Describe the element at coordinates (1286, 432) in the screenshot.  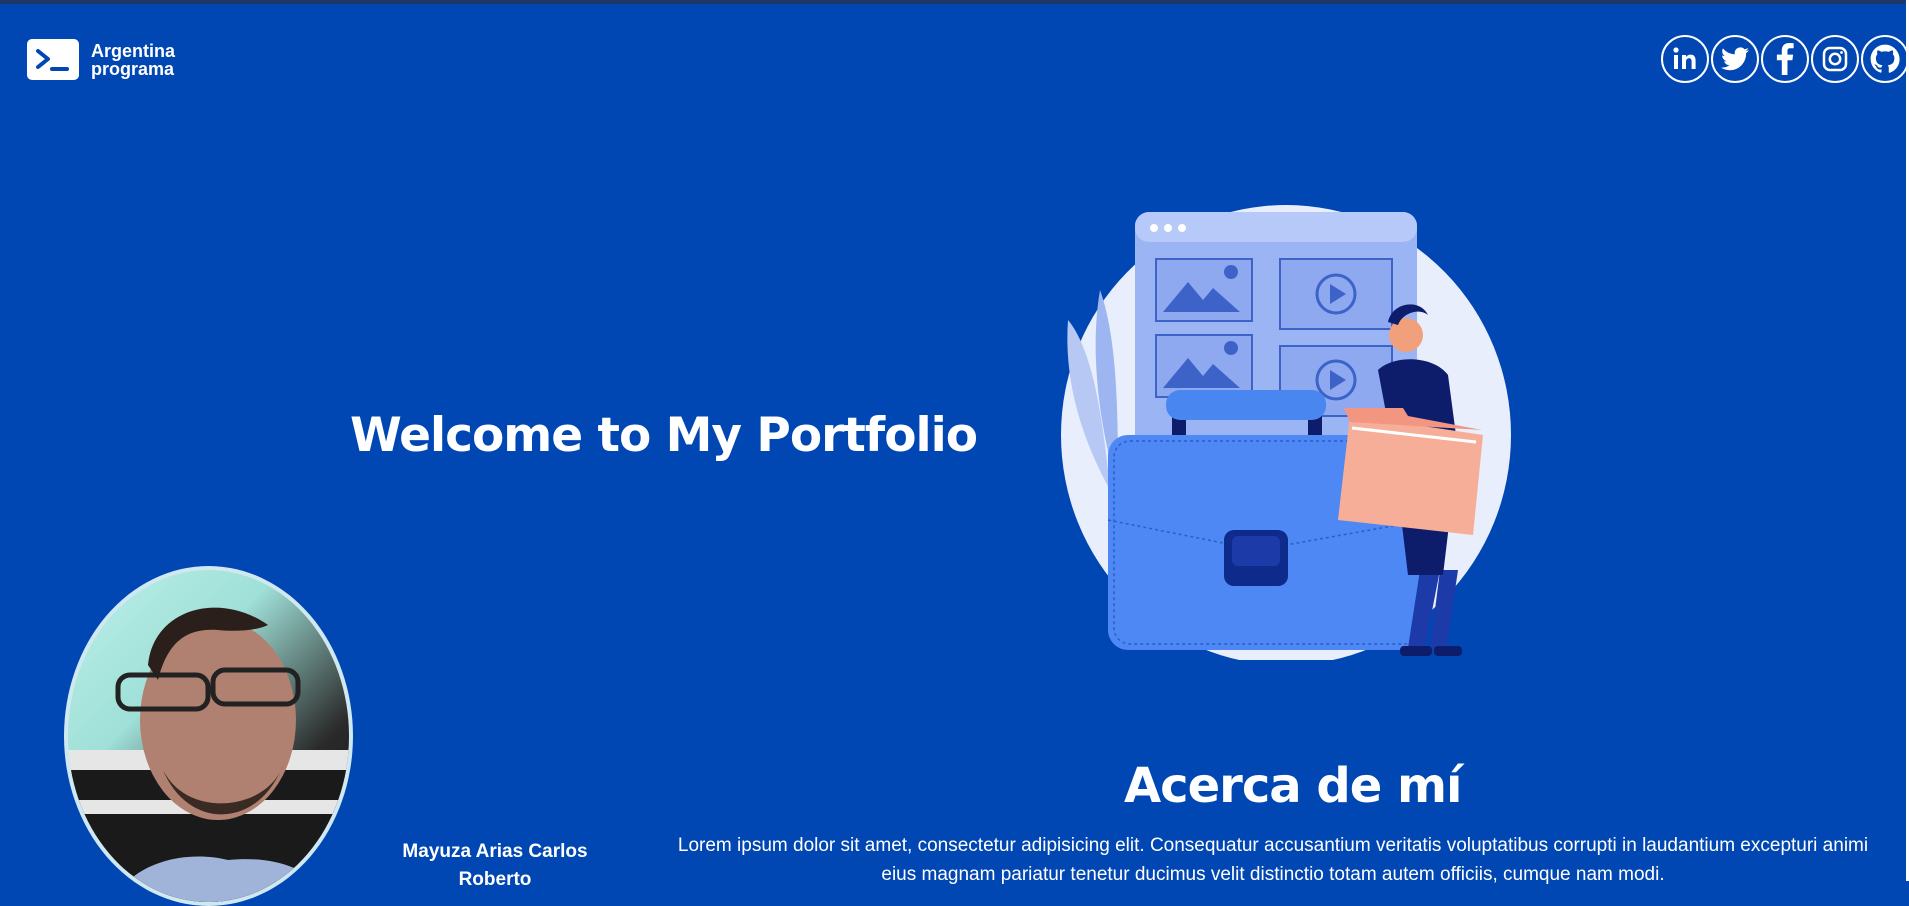
I see `portfolio-illustration` at that location.